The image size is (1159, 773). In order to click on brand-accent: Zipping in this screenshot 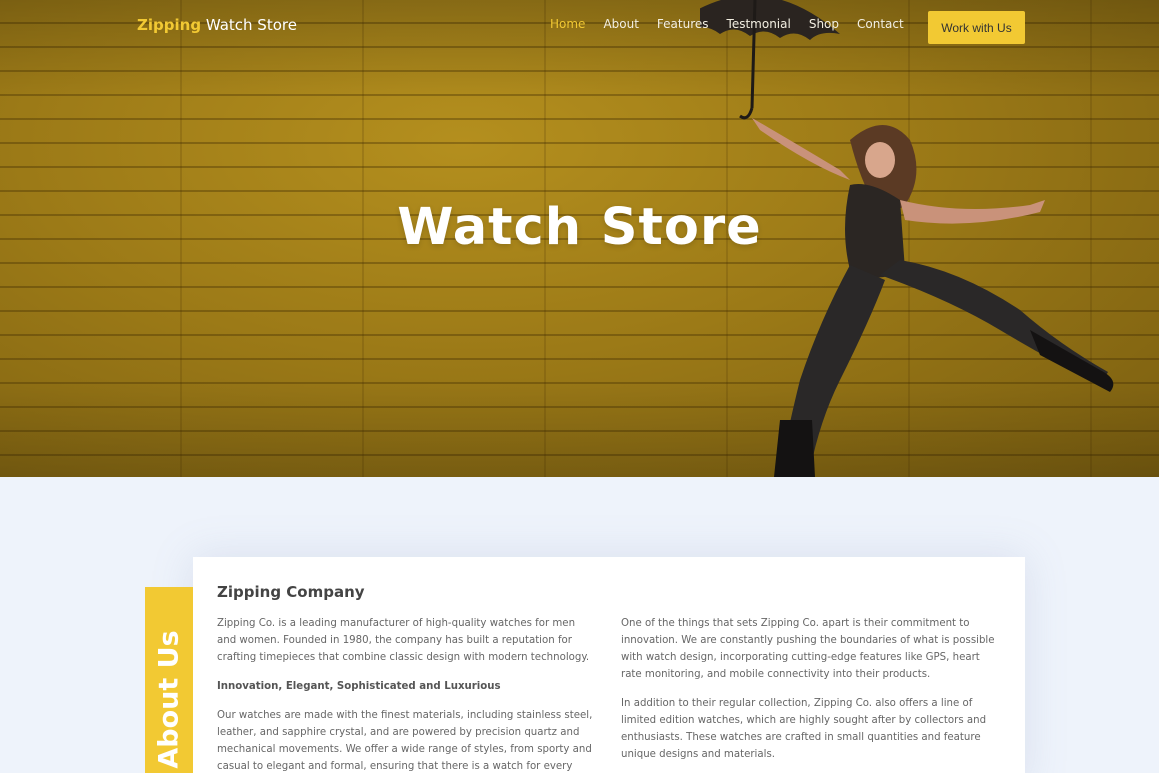, I will do `click(169, 25)`.